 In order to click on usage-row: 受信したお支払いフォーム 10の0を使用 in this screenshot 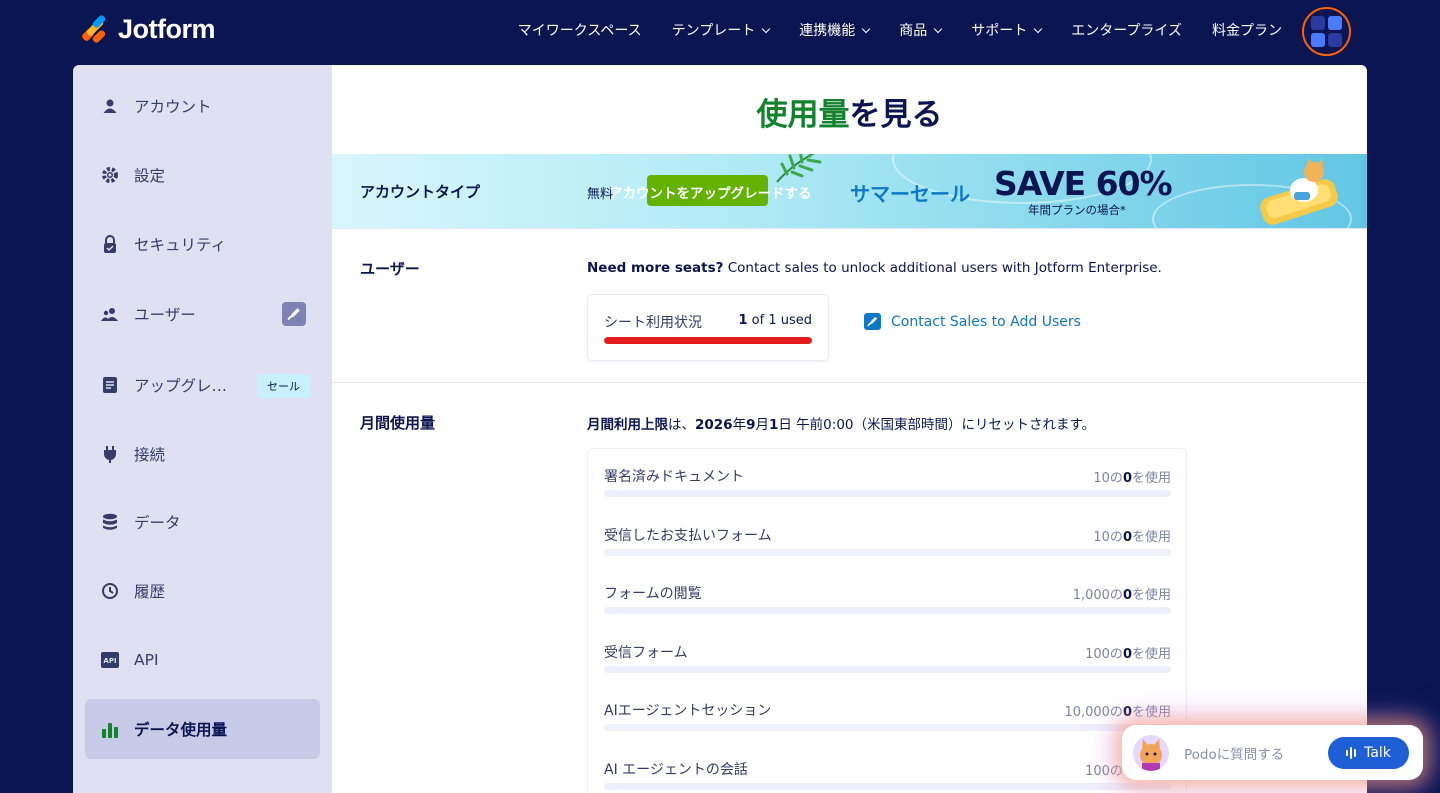, I will do `click(887, 554)`.